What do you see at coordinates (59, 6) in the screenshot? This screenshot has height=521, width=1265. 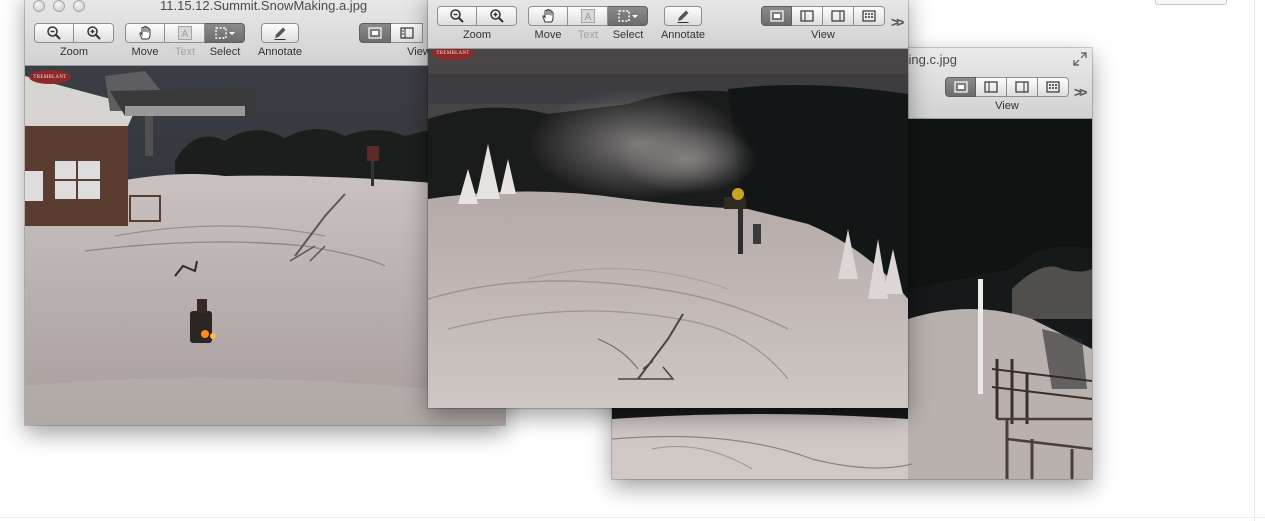 I see `minimize-window-button` at bounding box center [59, 6].